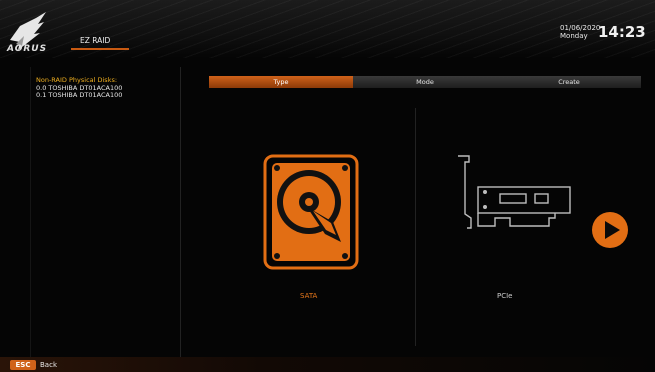 The image size is (655, 372). I want to click on brand-logo-text: AORUS, so click(27, 49).